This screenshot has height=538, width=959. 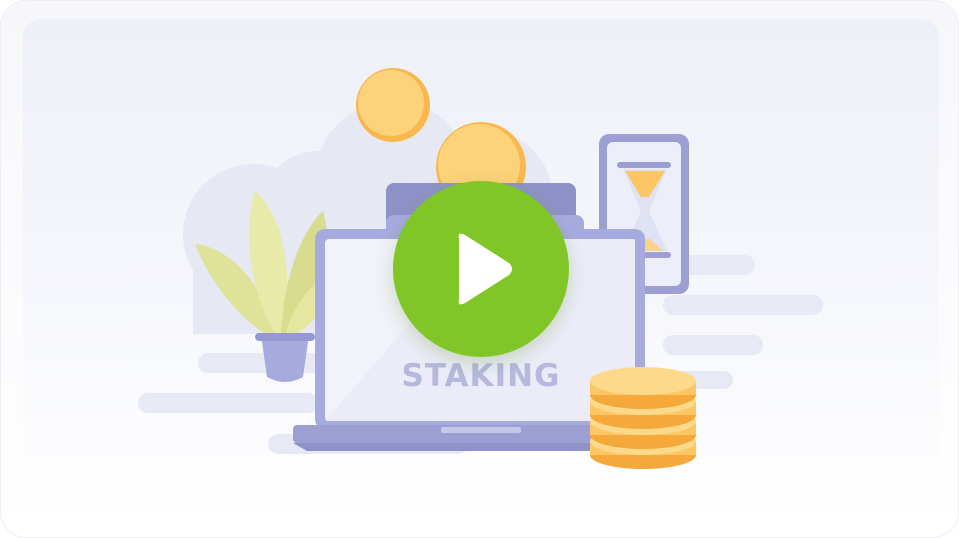 What do you see at coordinates (485, 269) in the screenshot?
I see `play-icon` at bounding box center [485, 269].